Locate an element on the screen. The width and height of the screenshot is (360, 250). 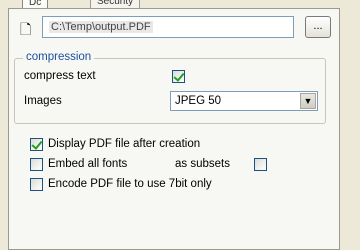
embed-fonts-checkbox is located at coordinates (36, 164).